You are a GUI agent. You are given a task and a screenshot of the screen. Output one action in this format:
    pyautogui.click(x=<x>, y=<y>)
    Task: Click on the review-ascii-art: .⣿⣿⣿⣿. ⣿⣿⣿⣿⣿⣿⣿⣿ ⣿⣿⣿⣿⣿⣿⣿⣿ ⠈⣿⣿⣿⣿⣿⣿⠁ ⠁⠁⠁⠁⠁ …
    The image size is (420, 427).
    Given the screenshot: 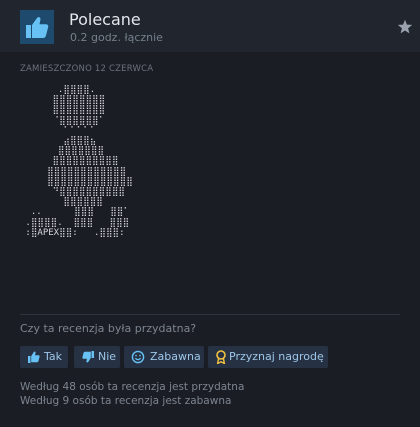 What is the action you would take?
    pyautogui.click(x=79, y=161)
    